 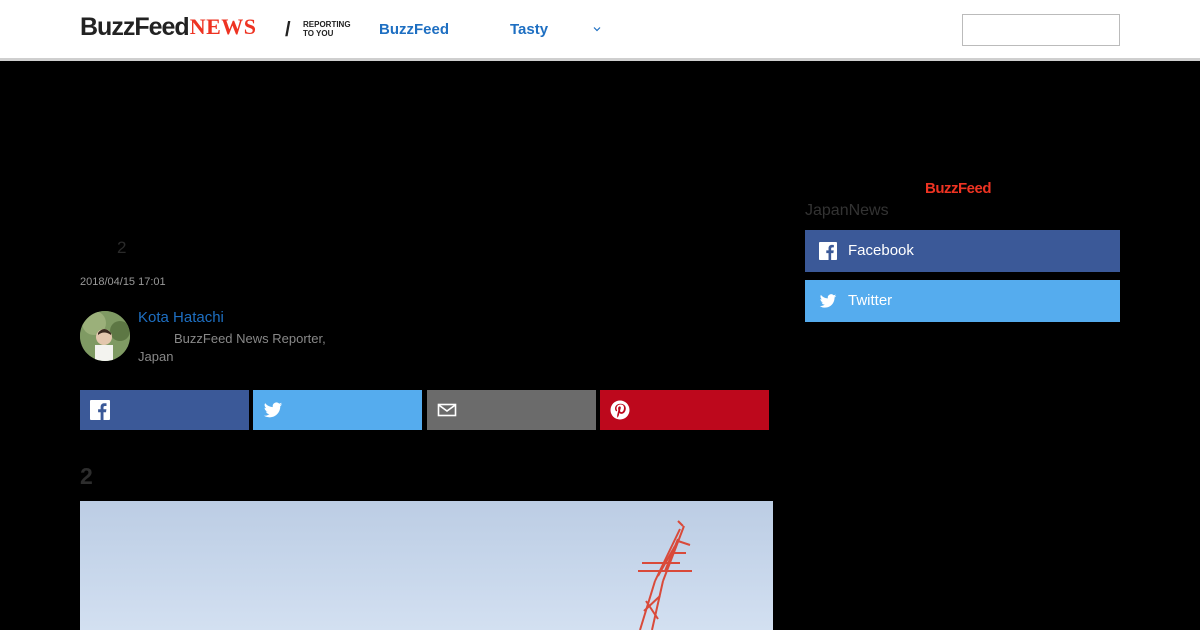 I want to click on buzzfeed-news-logo: BuzzFeed NEWS / REPORTING TO YOU, so click(x=215, y=27).